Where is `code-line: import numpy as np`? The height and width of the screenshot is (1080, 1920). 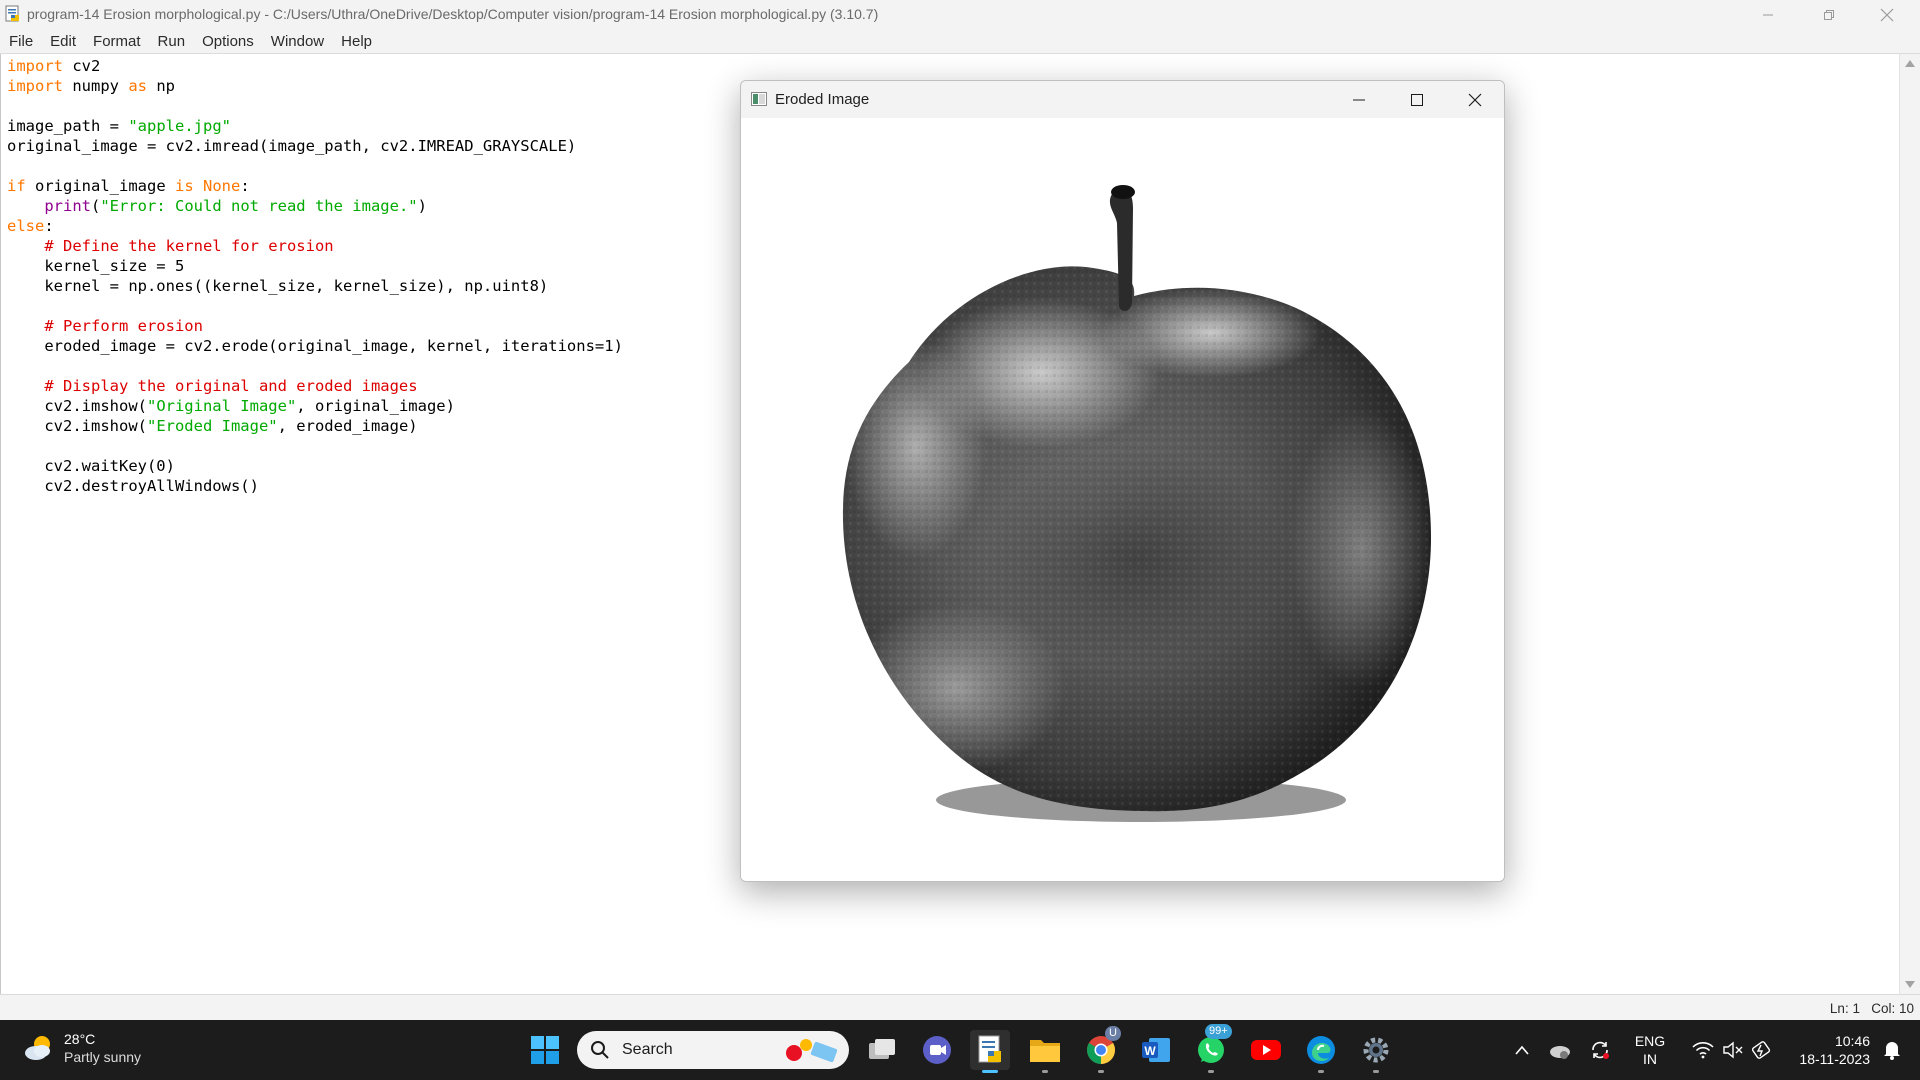
code-line: import numpy as np is located at coordinates (315, 86).